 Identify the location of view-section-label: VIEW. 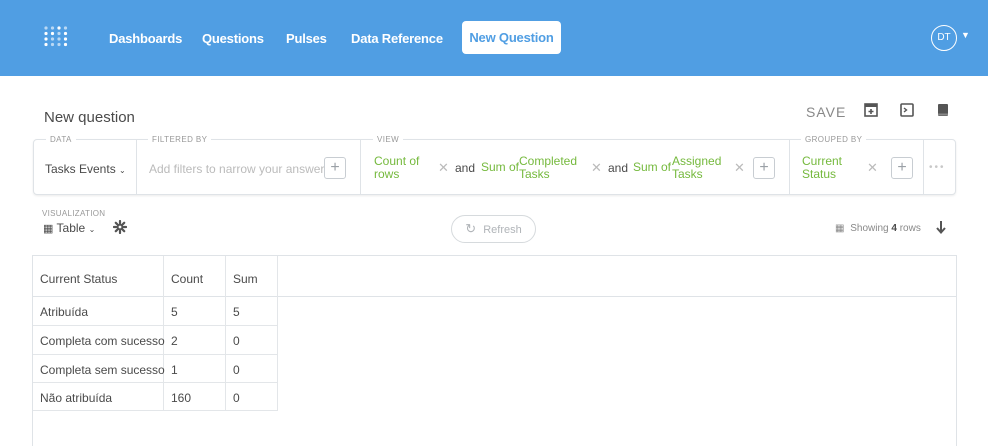
(388, 139).